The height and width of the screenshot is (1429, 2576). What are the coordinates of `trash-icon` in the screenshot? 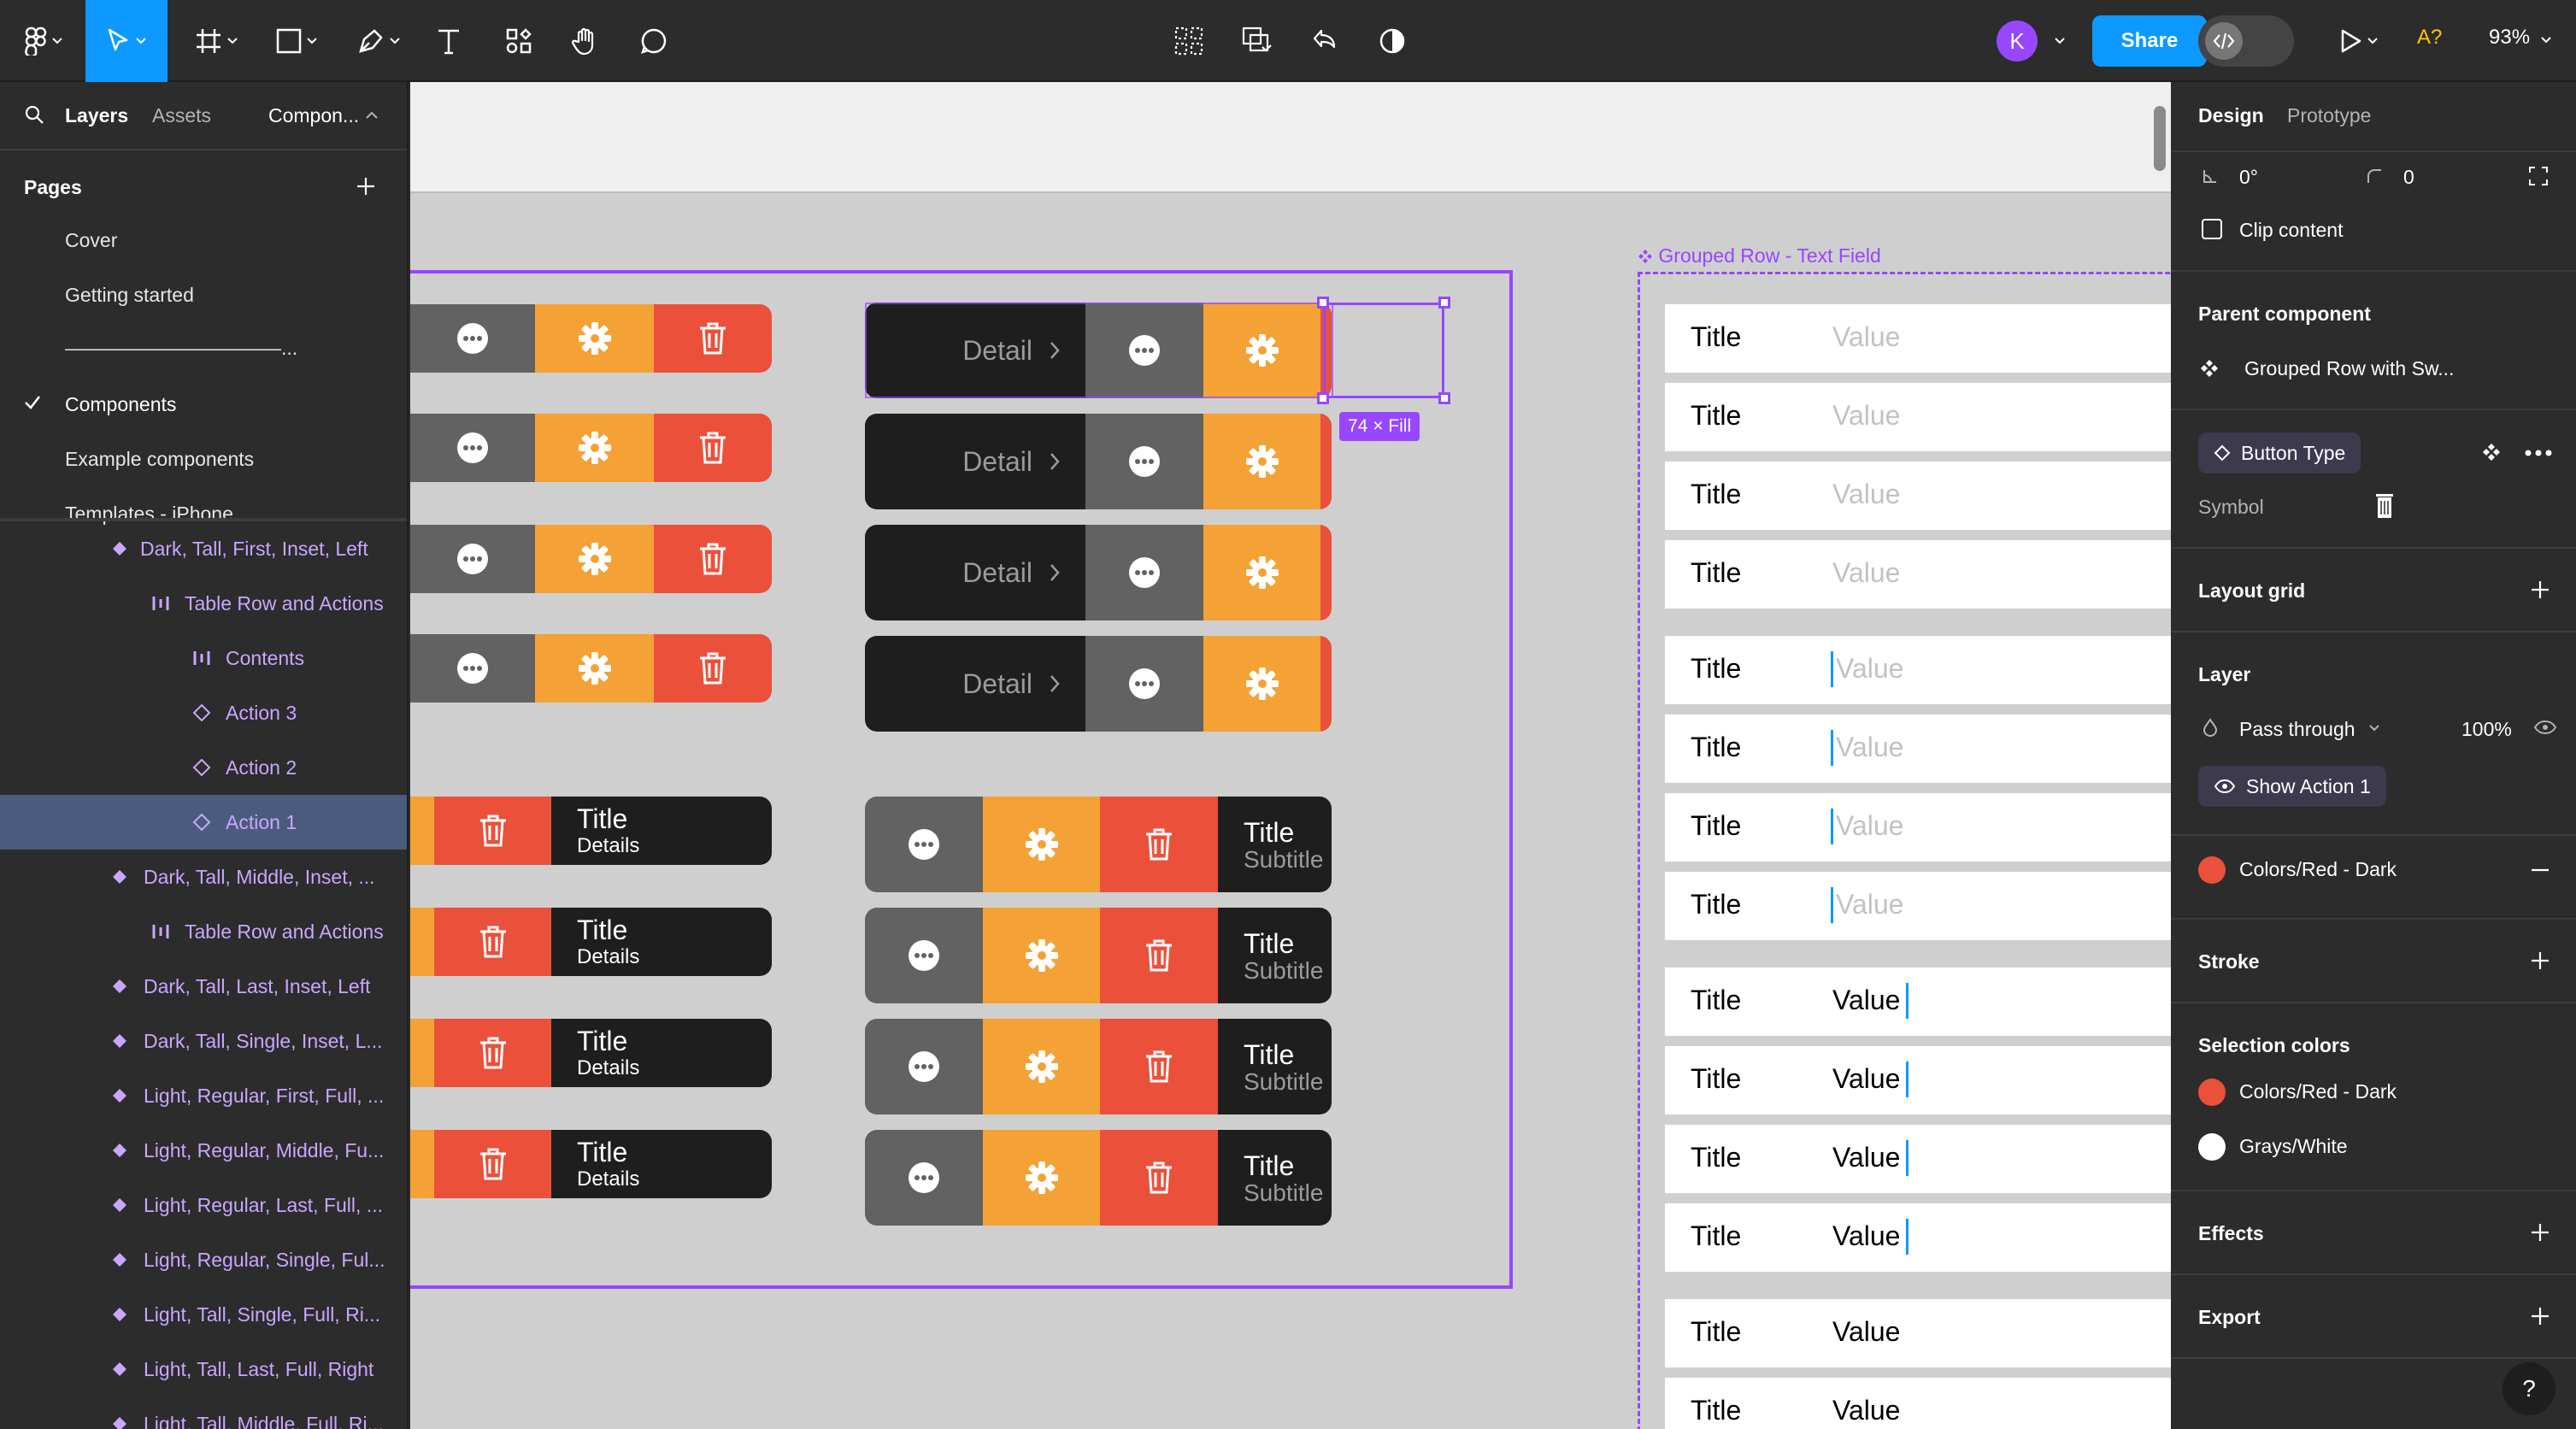 It's located at (2384, 506).